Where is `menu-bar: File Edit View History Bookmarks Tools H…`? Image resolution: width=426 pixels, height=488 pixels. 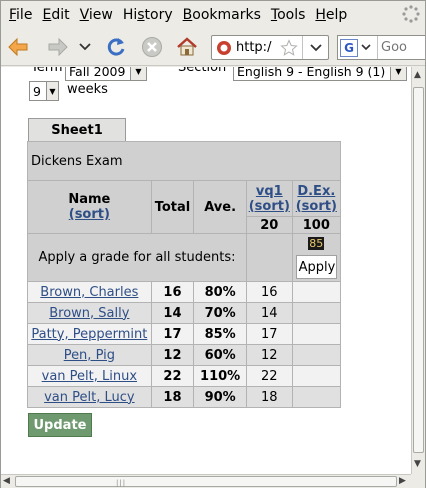 menu-bar: File Edit View History Bookmarks Tools H… is located at coordinates (213, 14).